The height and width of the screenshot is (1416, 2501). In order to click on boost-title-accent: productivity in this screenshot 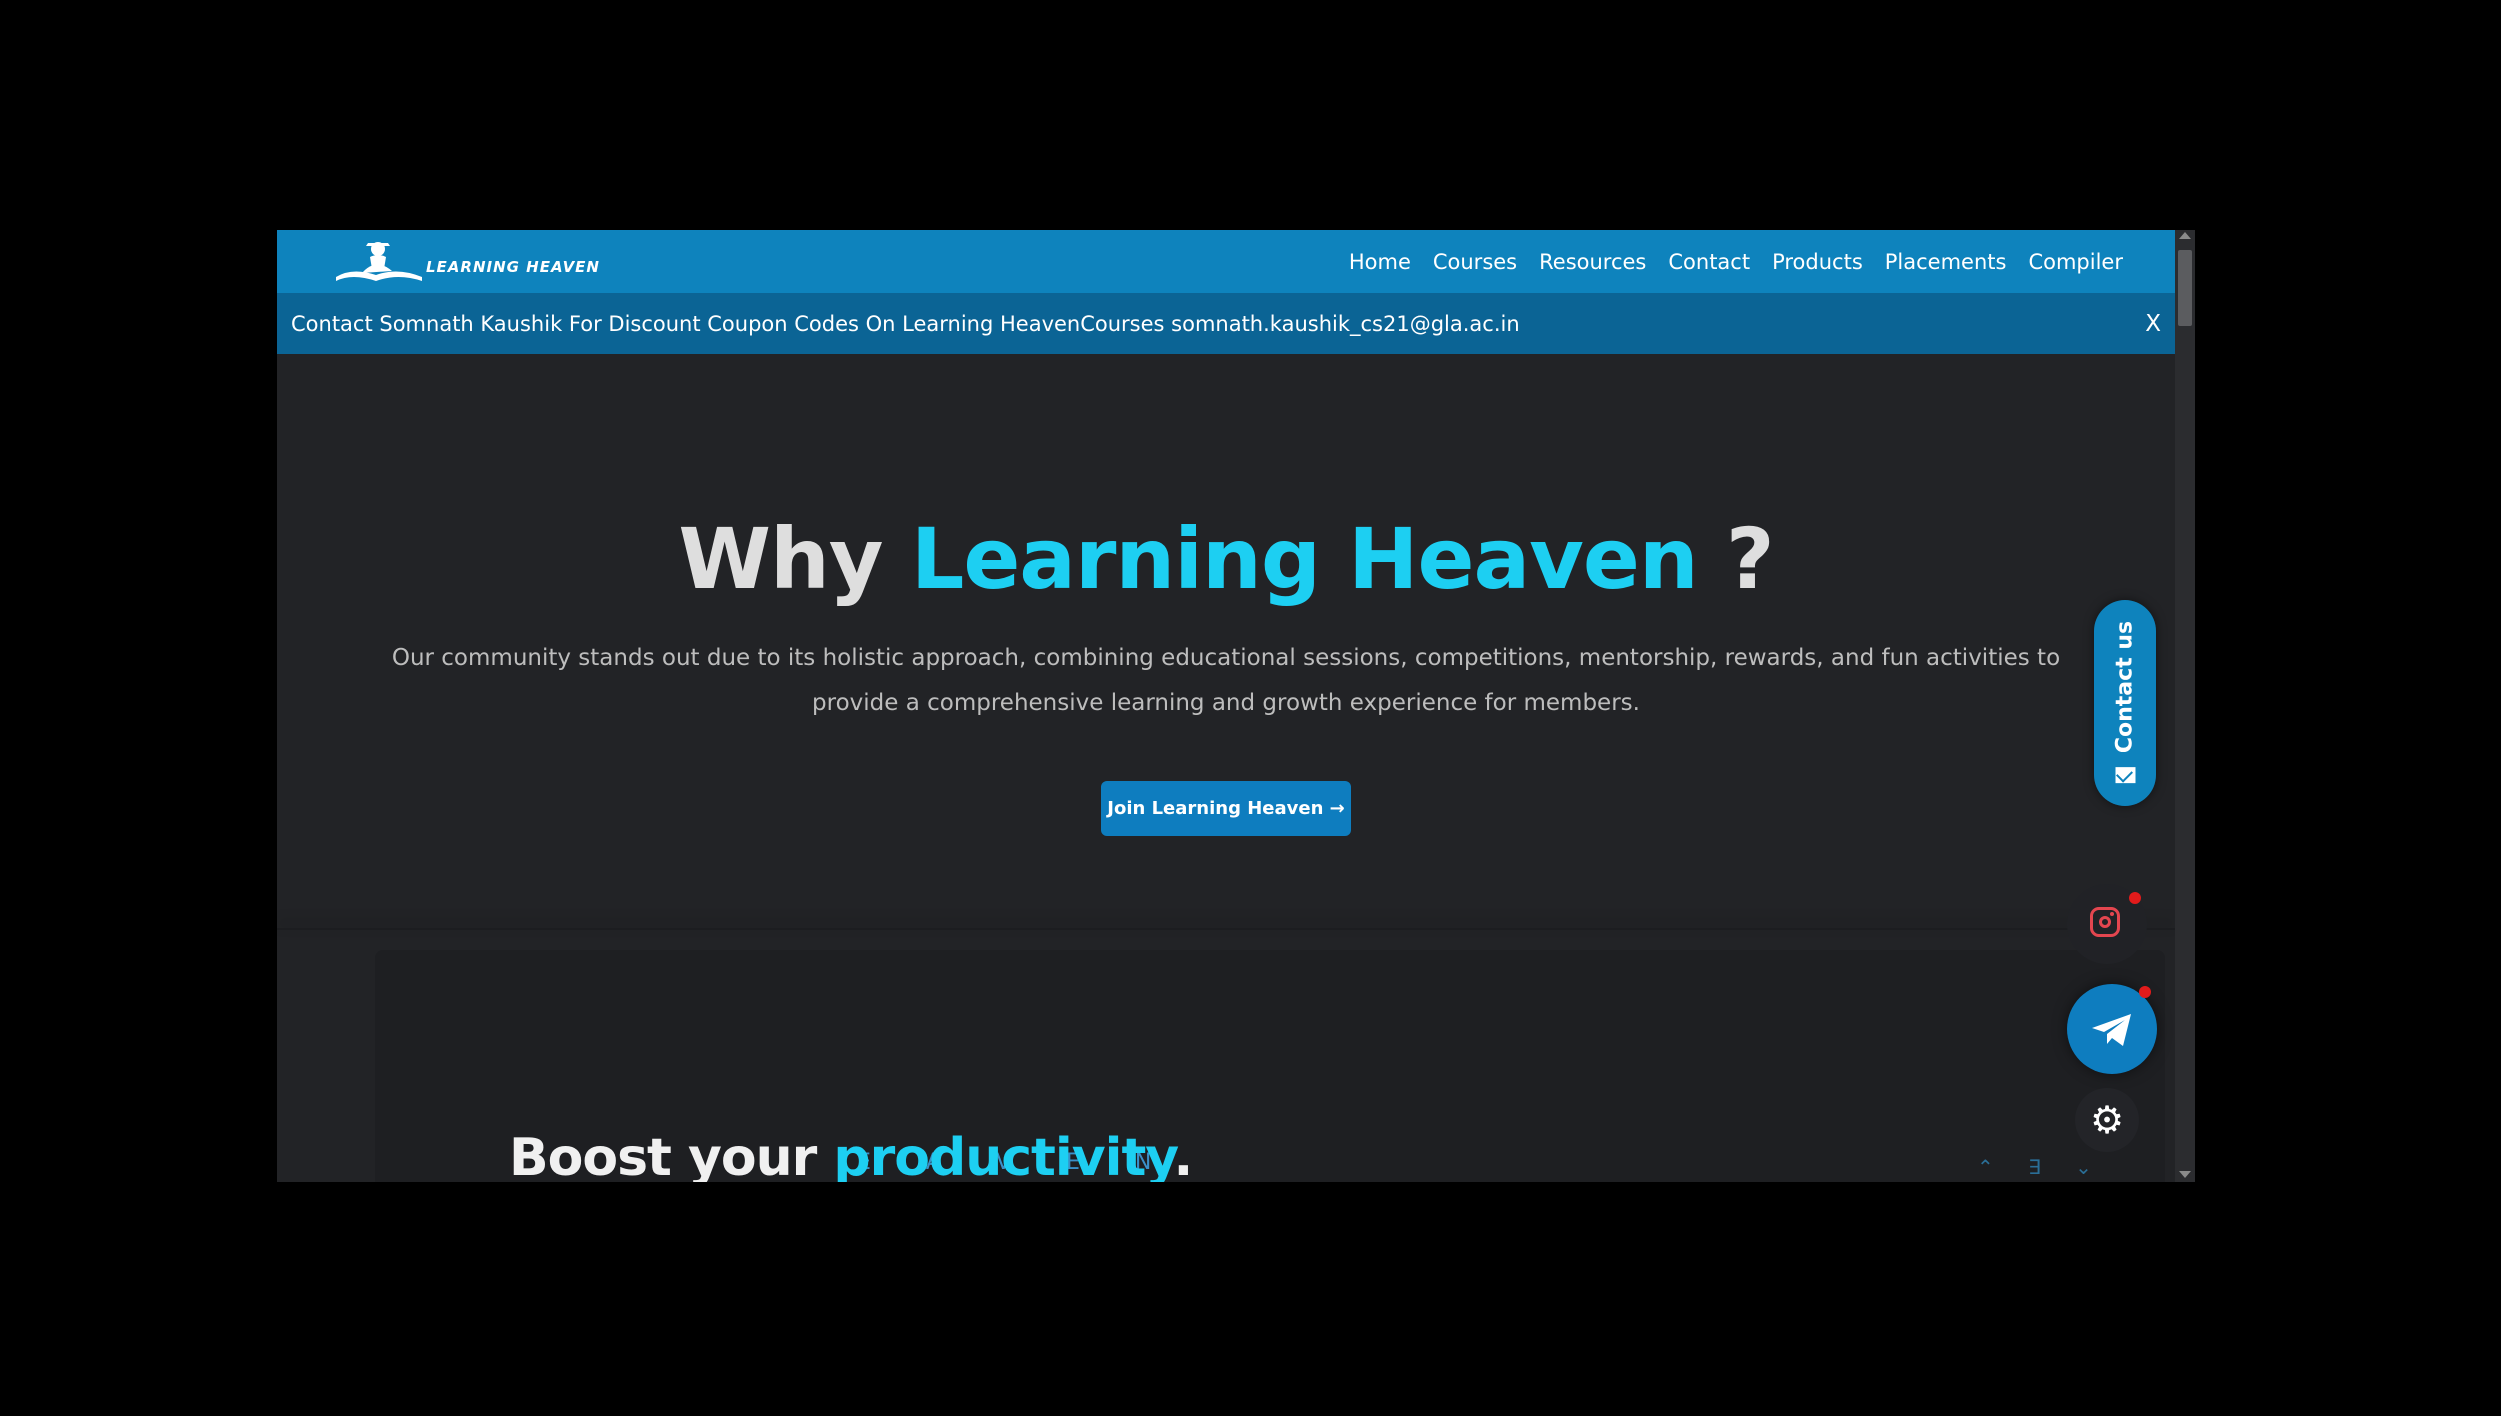, I will do `click(1003, 1155)`.